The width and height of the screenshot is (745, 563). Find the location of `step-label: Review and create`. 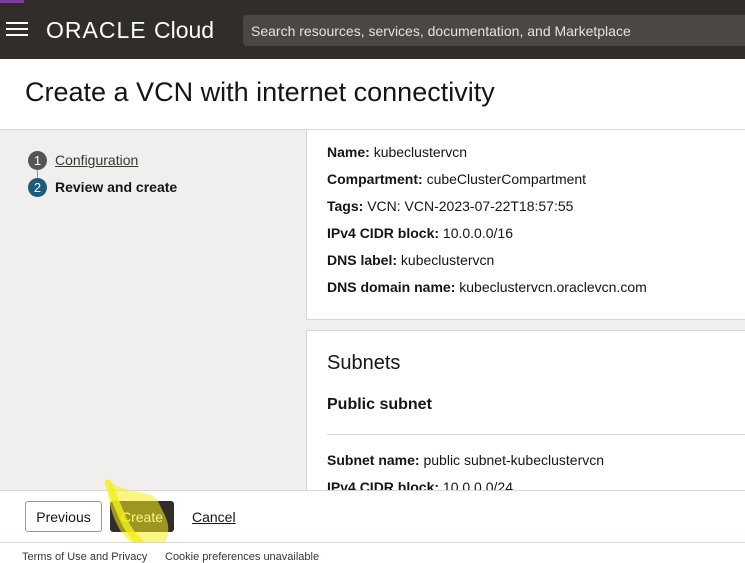

step-label: Review and create is located at coordinates (116, 187).